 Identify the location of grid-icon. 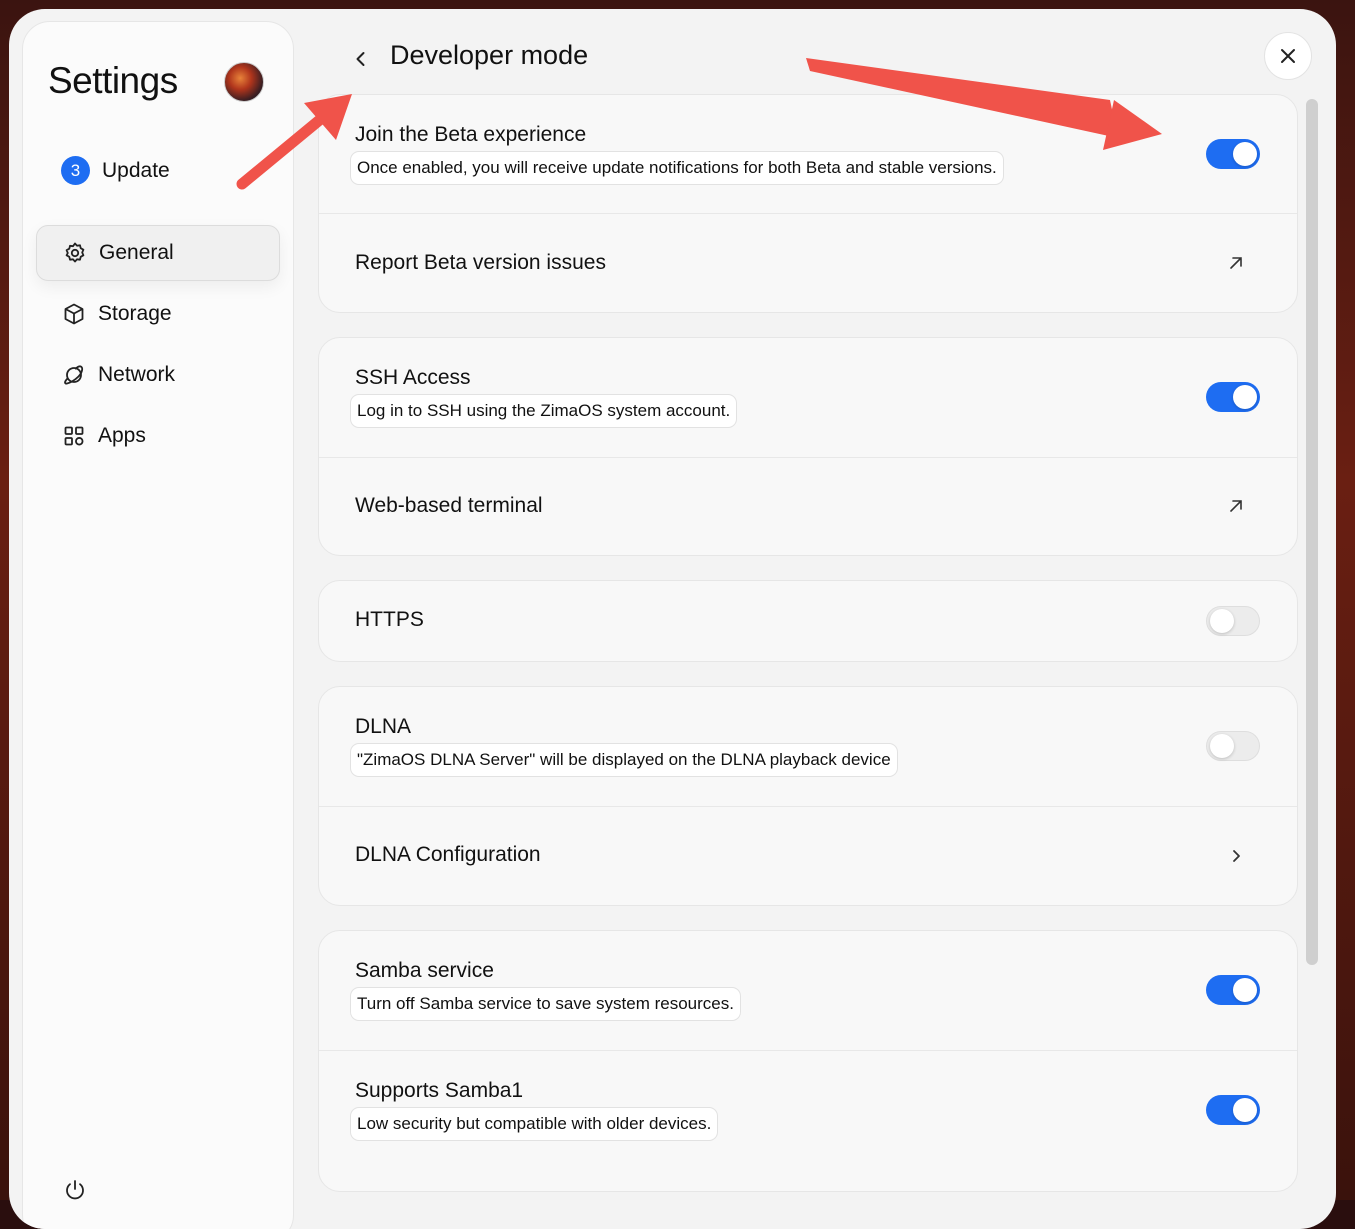
(74, 436).